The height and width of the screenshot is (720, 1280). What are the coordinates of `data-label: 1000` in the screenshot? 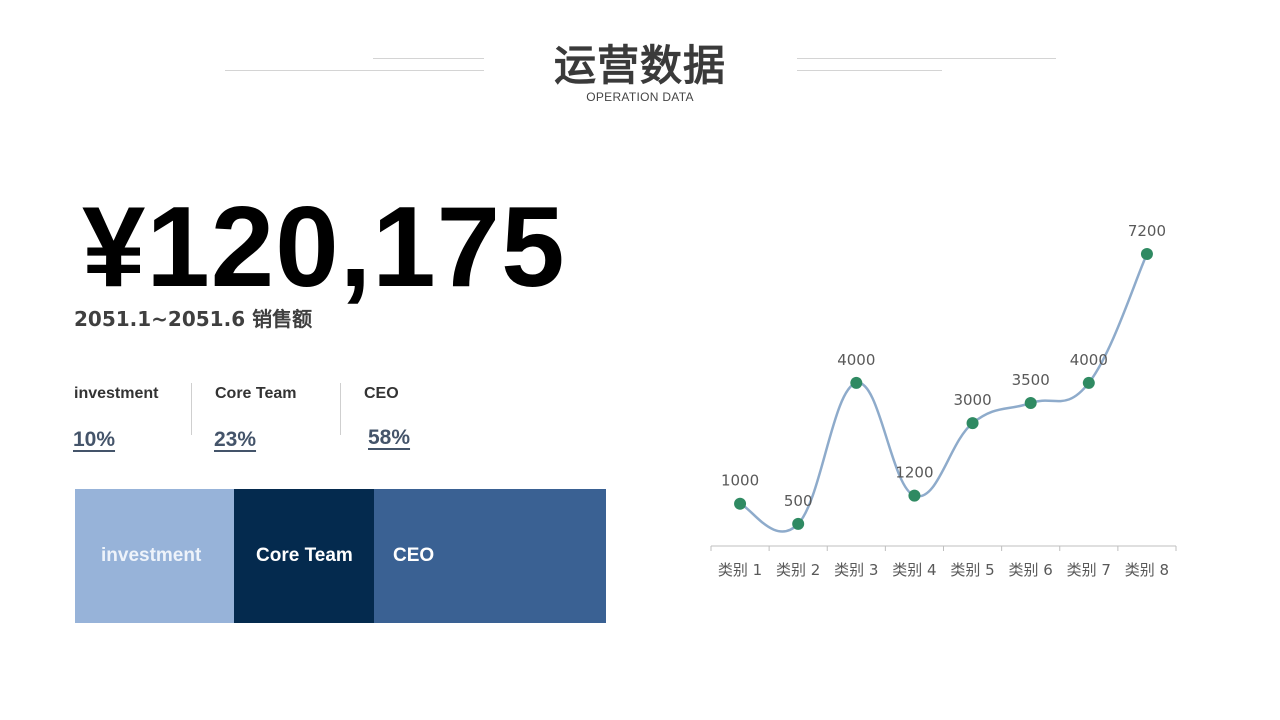 It's located at (740, 481).